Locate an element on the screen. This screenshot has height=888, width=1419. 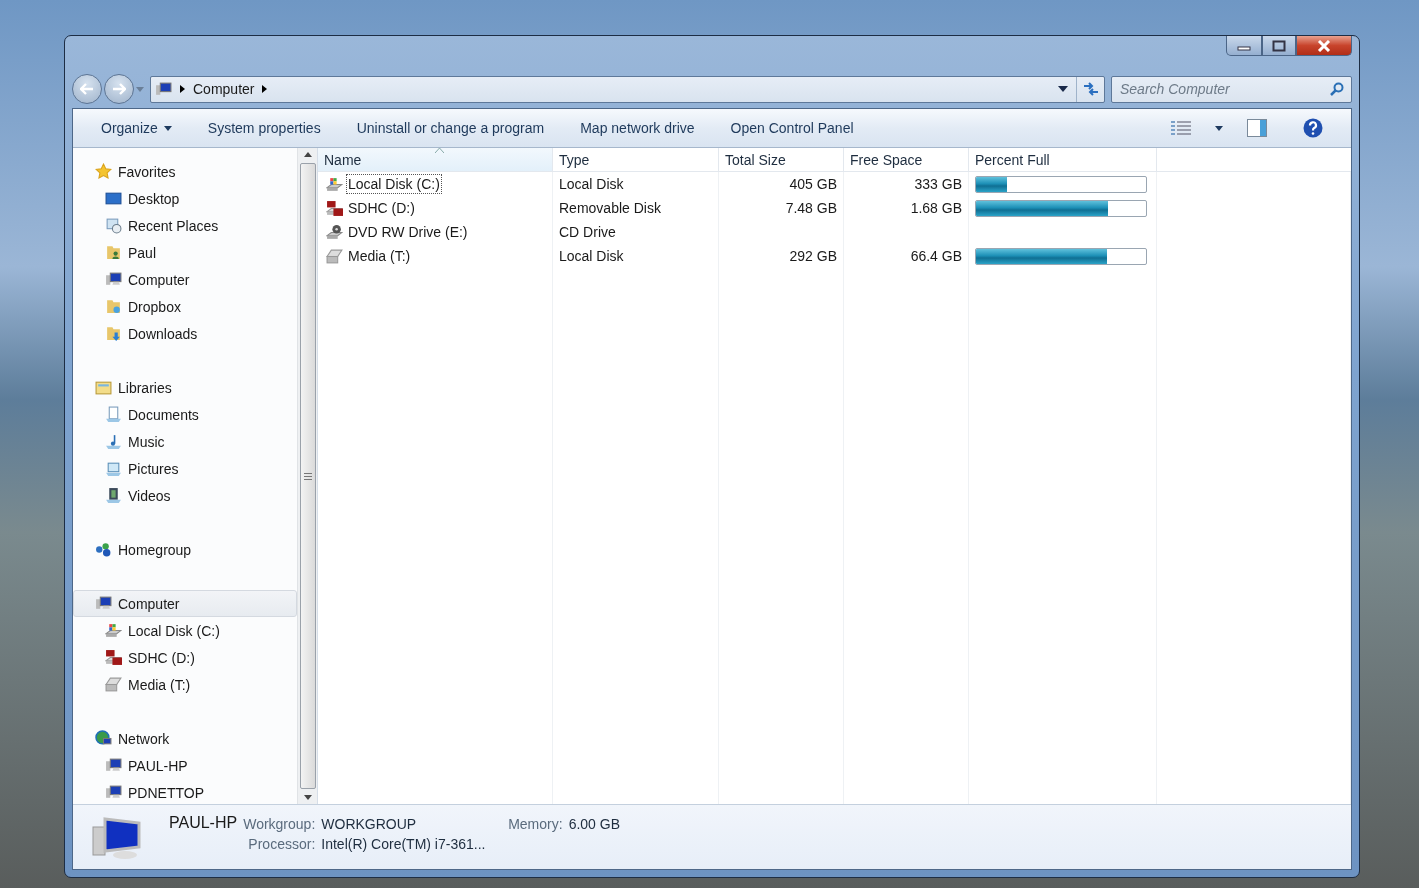
drive-name: Media (T:) is located at coordinates (379, 256).